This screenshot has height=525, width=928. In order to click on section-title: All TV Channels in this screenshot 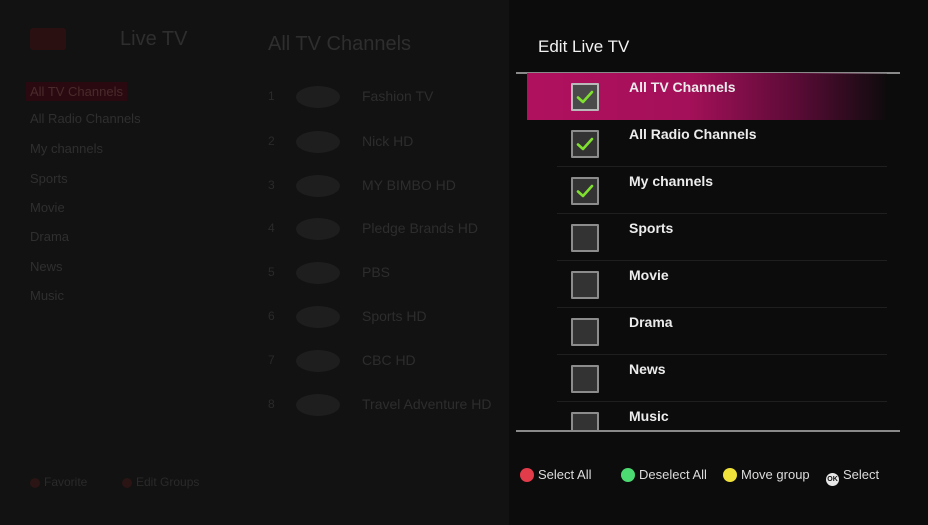, I will do `click(340, 44)`.